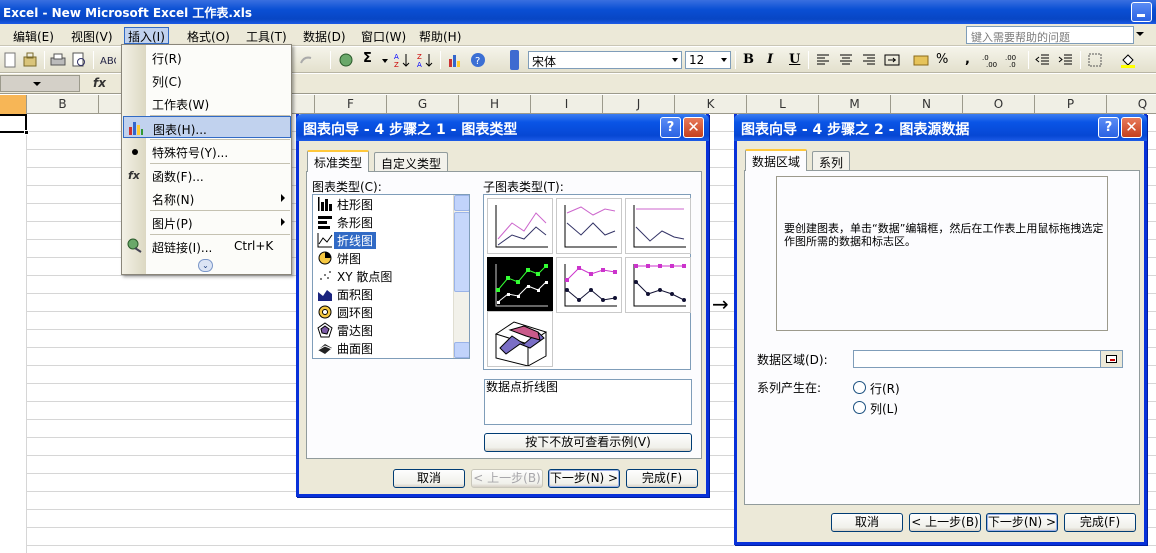 Image resolution: width=1156 pixels, height=553 pixels. Describe the element at coordinates (783, 104) in the screenshot. I see `column-header-l: L` at that location.